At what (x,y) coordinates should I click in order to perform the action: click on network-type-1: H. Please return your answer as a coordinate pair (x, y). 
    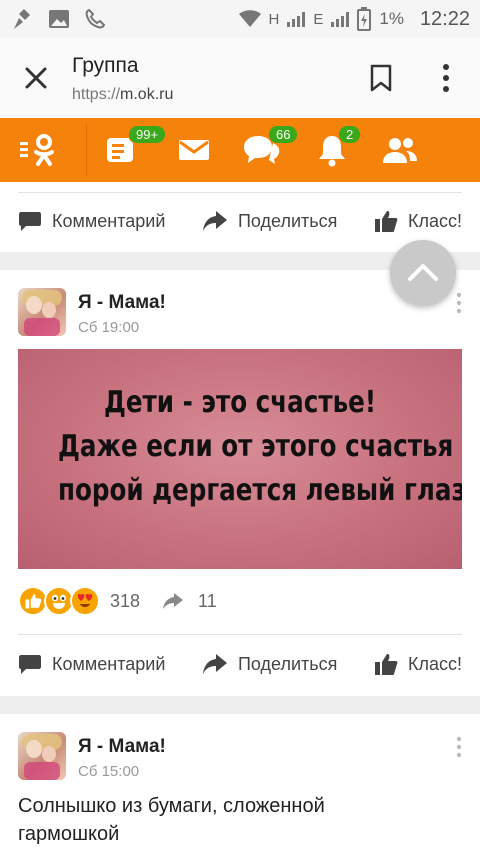
    Looking at the image, I should click on (274, 19).